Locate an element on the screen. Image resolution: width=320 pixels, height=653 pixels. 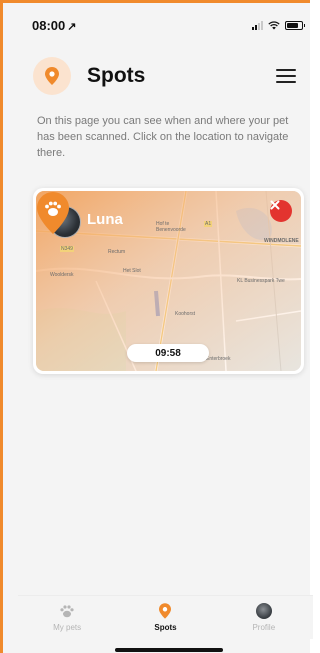
map-label-kl: KL Businesspark Twe is located at coordinates (261, 281).